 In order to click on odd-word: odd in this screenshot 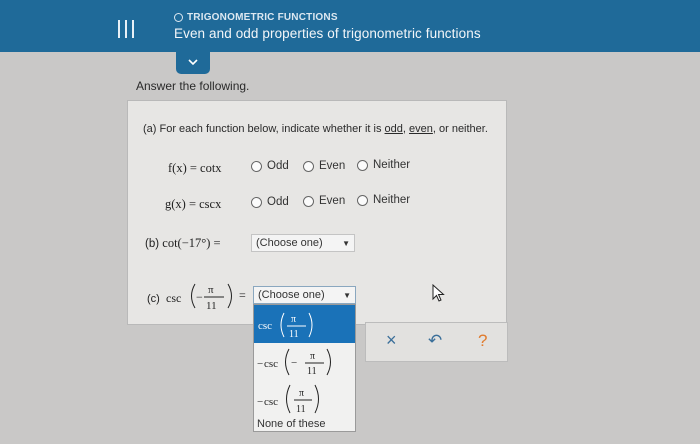, I will do `click(393, 129)`.